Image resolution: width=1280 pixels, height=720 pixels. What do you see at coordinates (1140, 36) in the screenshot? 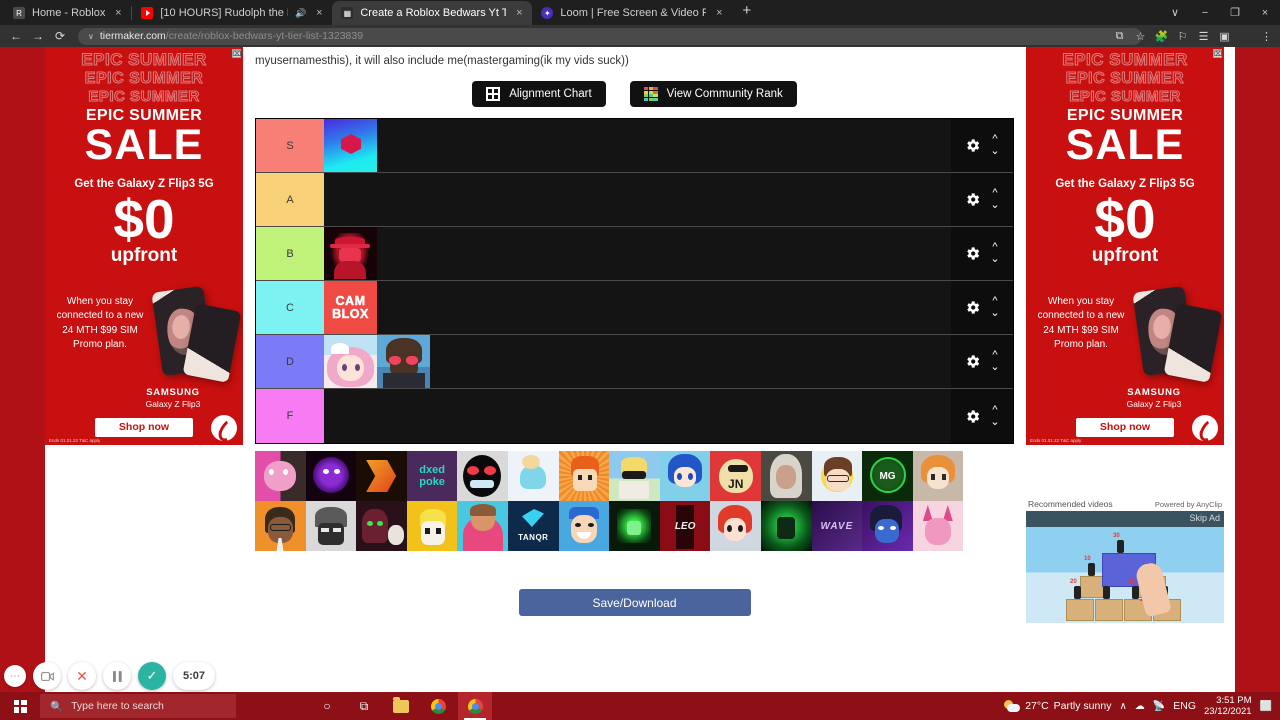
I see `bookmark-star-icon: ☆` at bounding box center [1140, 36].